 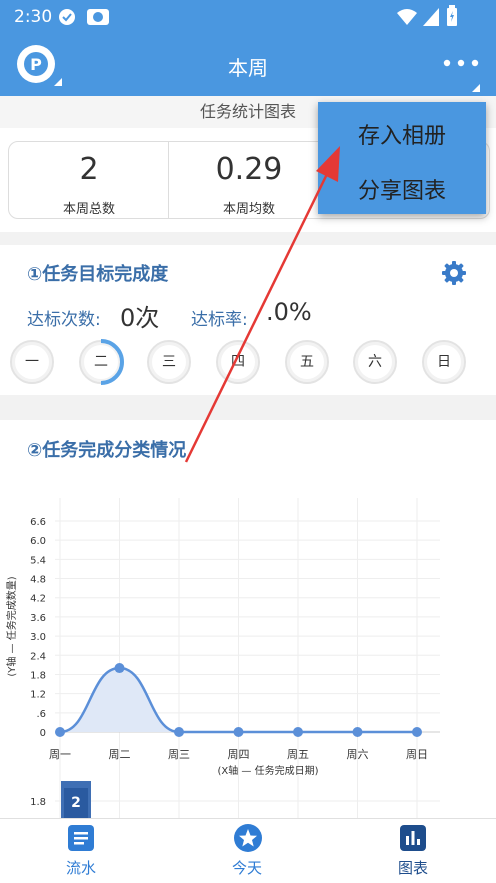 I want to click on status-time: 2:30, so click(x=33, y=17).